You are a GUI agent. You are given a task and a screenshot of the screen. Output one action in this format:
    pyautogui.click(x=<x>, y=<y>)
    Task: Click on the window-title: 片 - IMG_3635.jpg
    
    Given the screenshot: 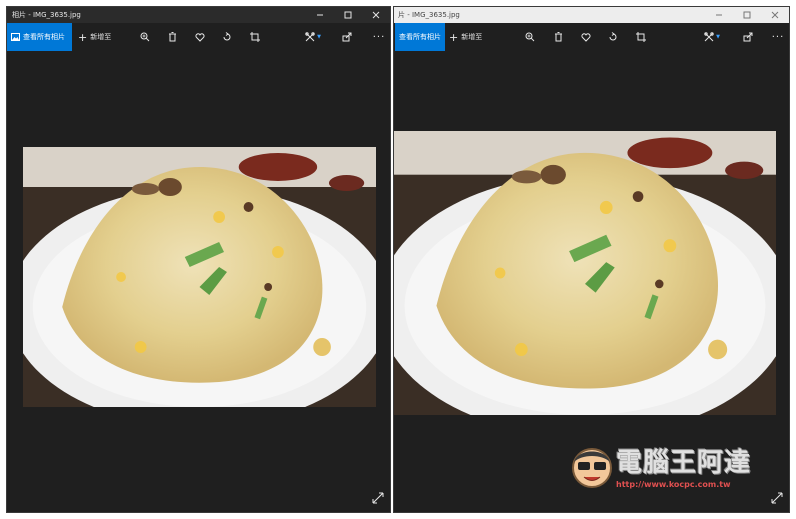 What is the action you would take?
    pyautogui.click(x=429, y=15)
    